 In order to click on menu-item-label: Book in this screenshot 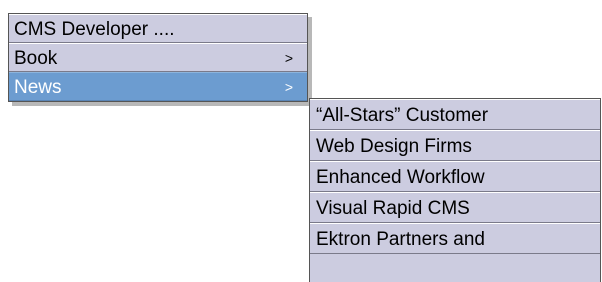, I will do `click(36, 58)`.